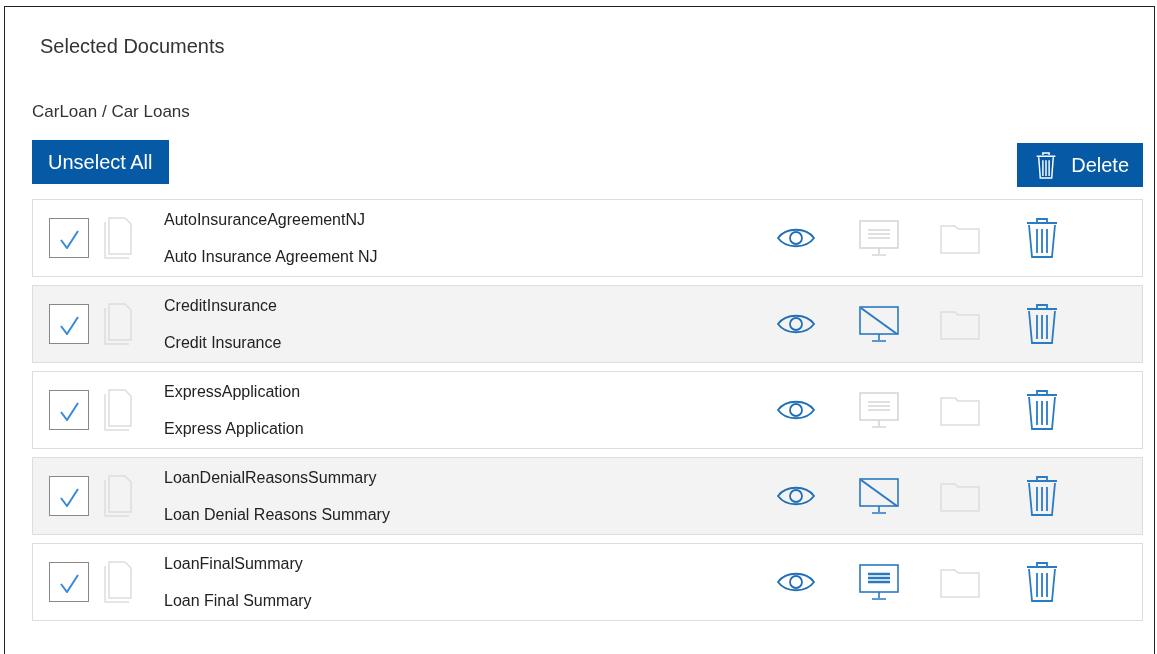 This screenshot has width=1157, height=654. I want to click on document-name: ExpressApplication, so click(233, 391).